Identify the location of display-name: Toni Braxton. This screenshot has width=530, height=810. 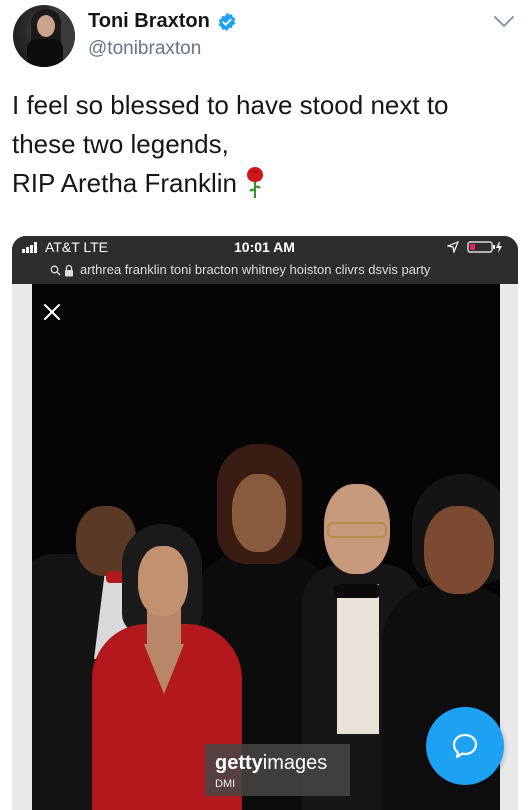
(149, 21).